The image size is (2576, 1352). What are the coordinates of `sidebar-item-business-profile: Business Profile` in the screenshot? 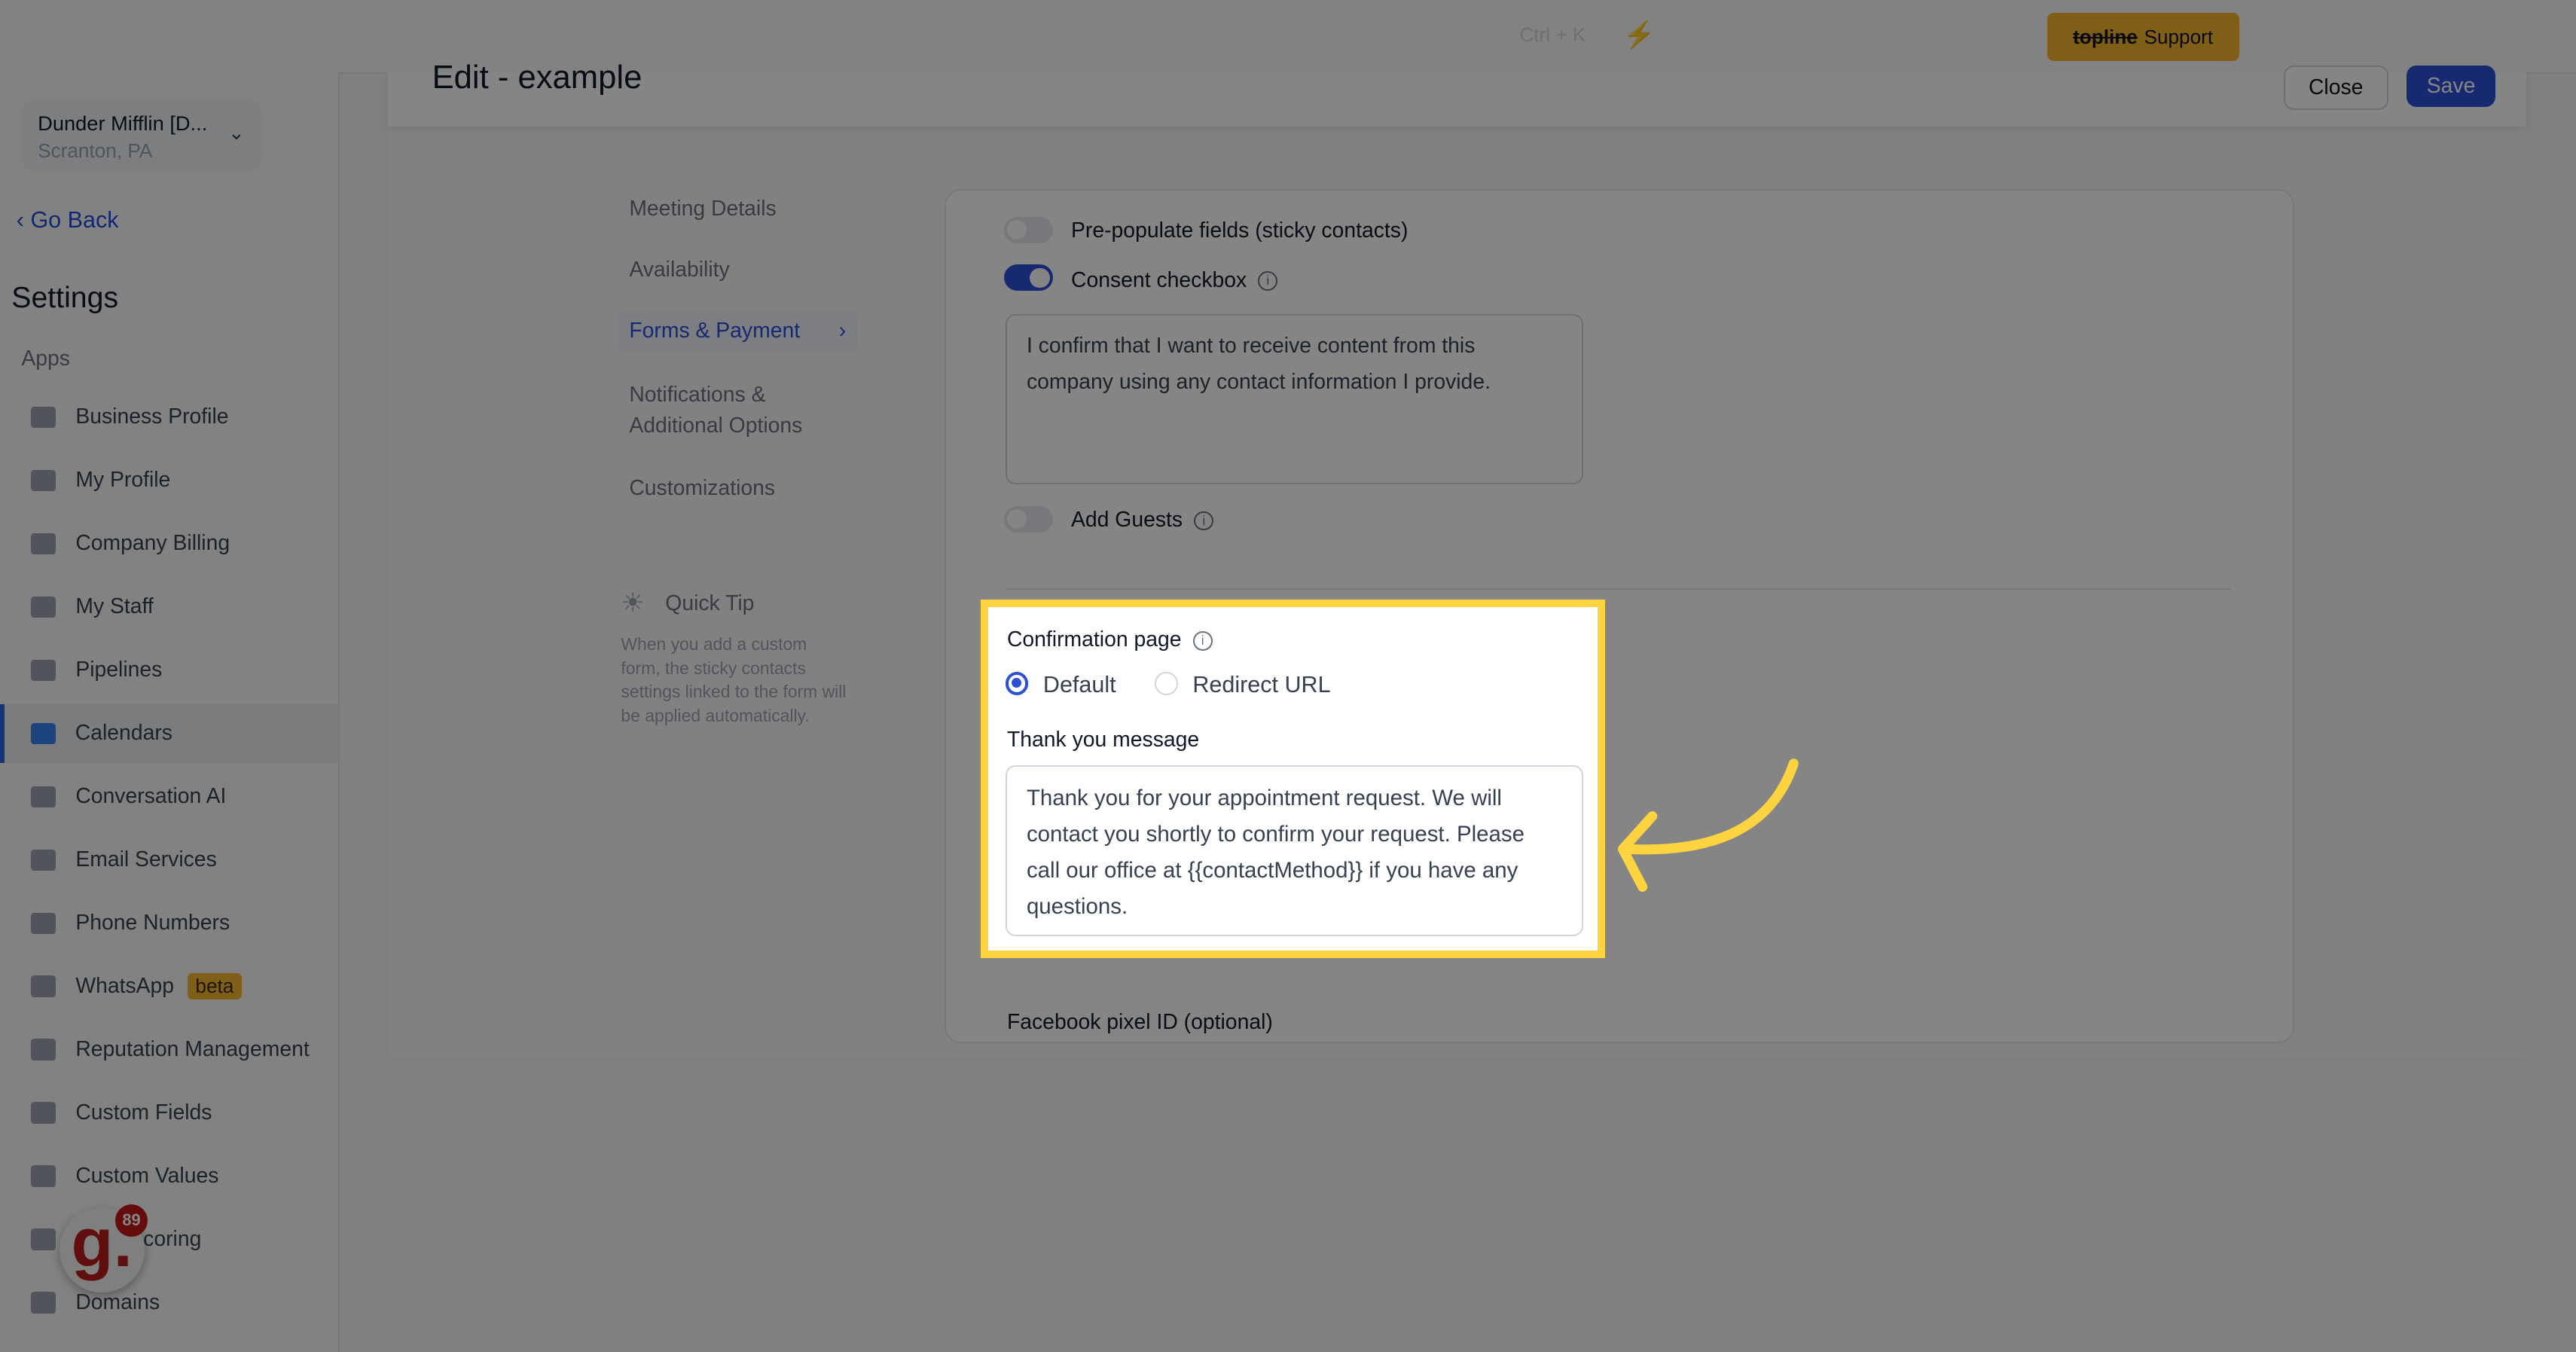 It's located at (167, 417).